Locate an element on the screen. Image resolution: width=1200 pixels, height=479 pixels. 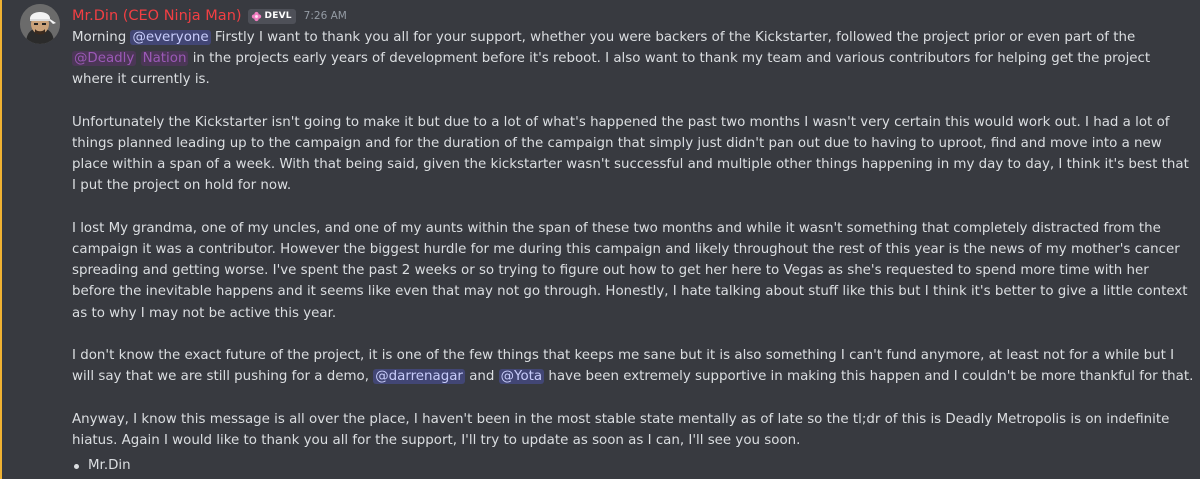
guild-tag-label: DEVL is located at coordinates (278, 16).